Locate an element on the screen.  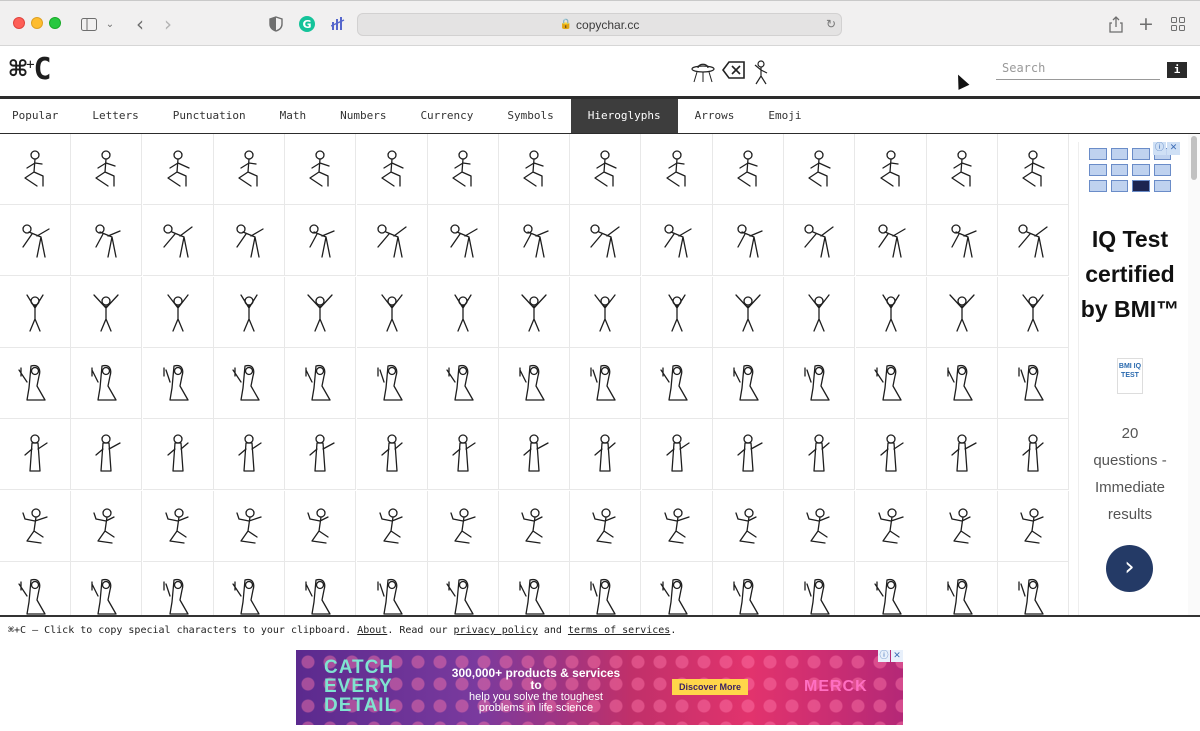
tab-numbers: Numbers is located at coordinates (363, 116).